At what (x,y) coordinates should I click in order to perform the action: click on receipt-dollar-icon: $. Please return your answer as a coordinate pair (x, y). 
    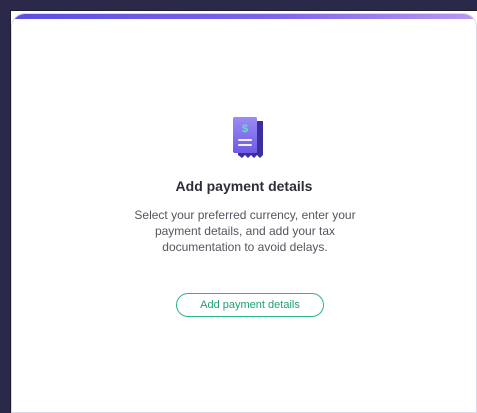
    Looking at the image, I should click on (249, 138).